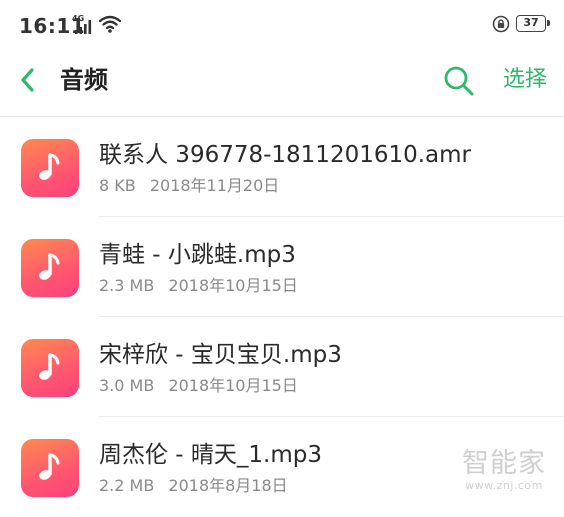 This screenshot has height=517, width=564. Describe the element at coordinates (533, 23) in the screenshot. I see `battery-icon: 37` at that location.